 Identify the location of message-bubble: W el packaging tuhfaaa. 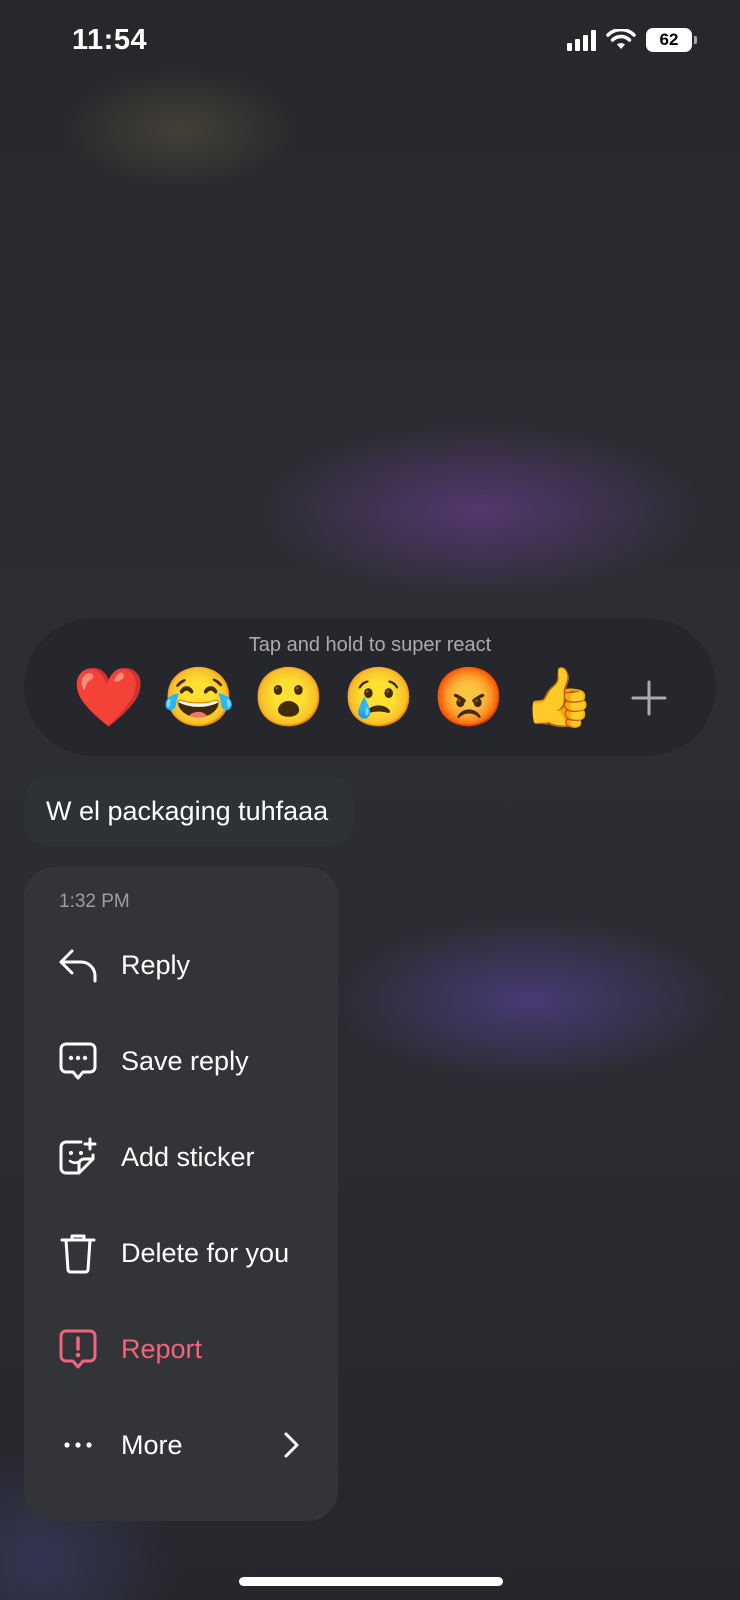
(189, 811).